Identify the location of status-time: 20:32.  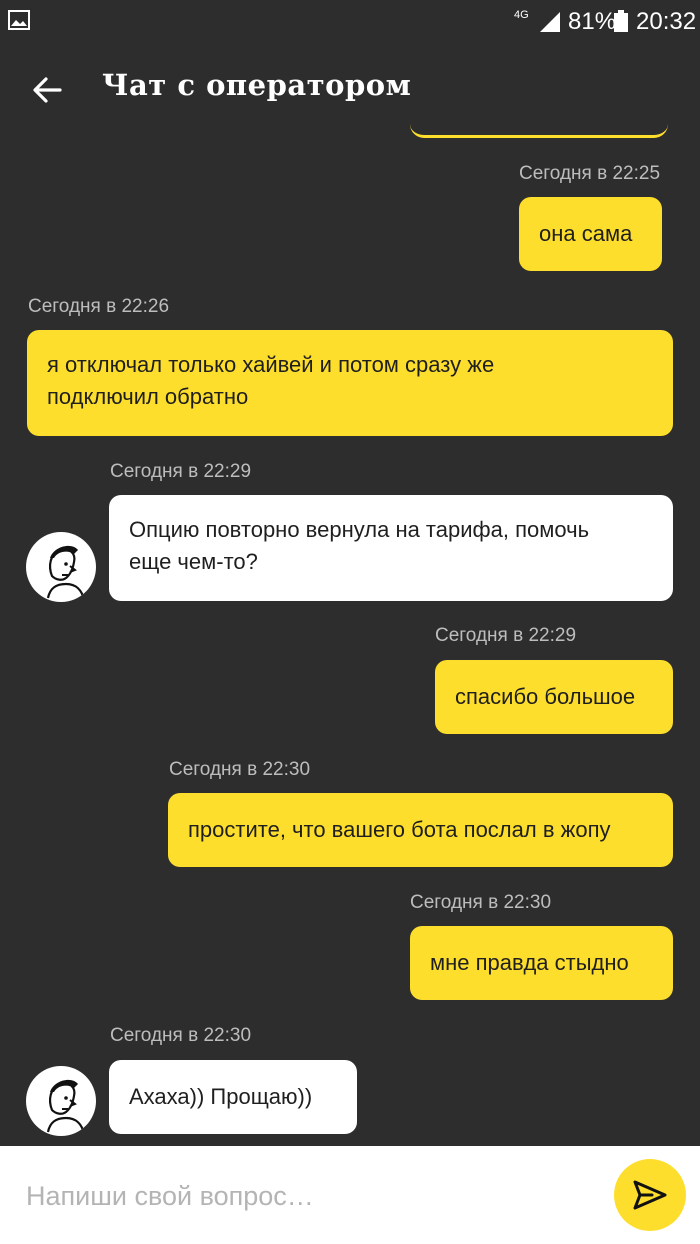
(666, 21).